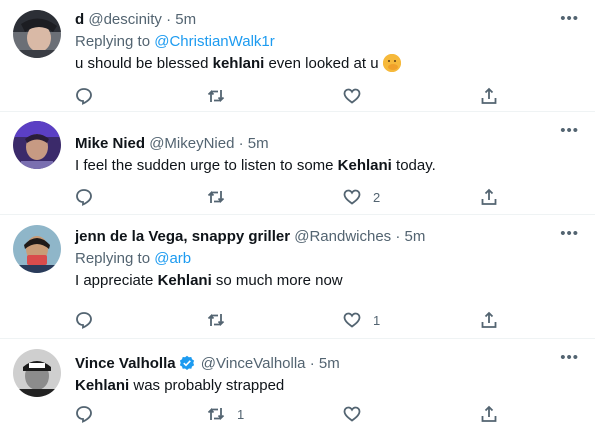 This screenshot has height=432, width=595. I want to click on replying-to-link: @arb, so click(172, 258).